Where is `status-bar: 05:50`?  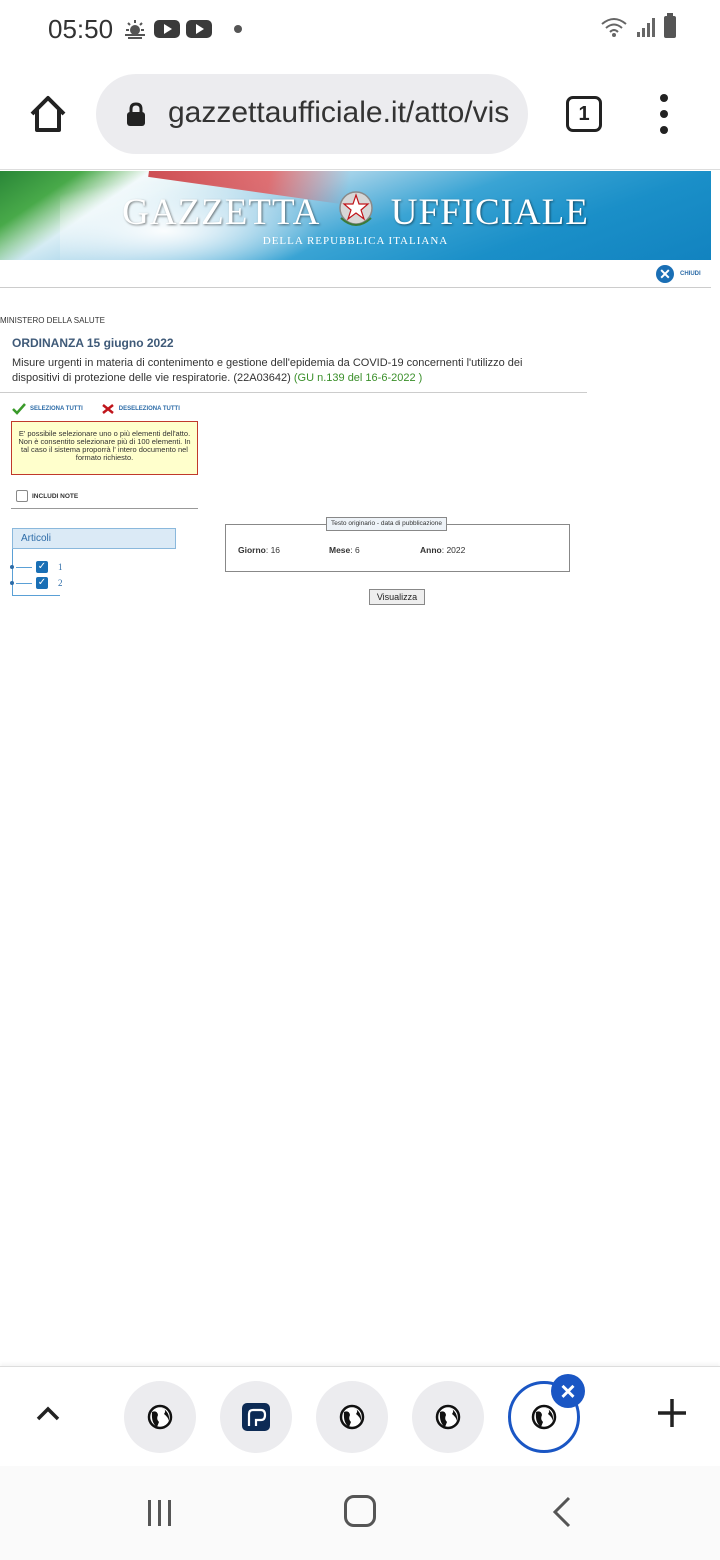 status-bar: 05:50 is located at coordinates (360, 30).